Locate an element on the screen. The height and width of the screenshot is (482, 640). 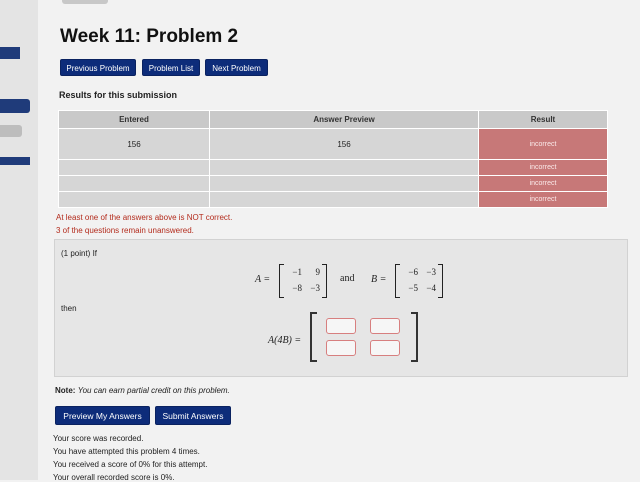
results-heading: Results for this submission is located at coordinates (118, 95).